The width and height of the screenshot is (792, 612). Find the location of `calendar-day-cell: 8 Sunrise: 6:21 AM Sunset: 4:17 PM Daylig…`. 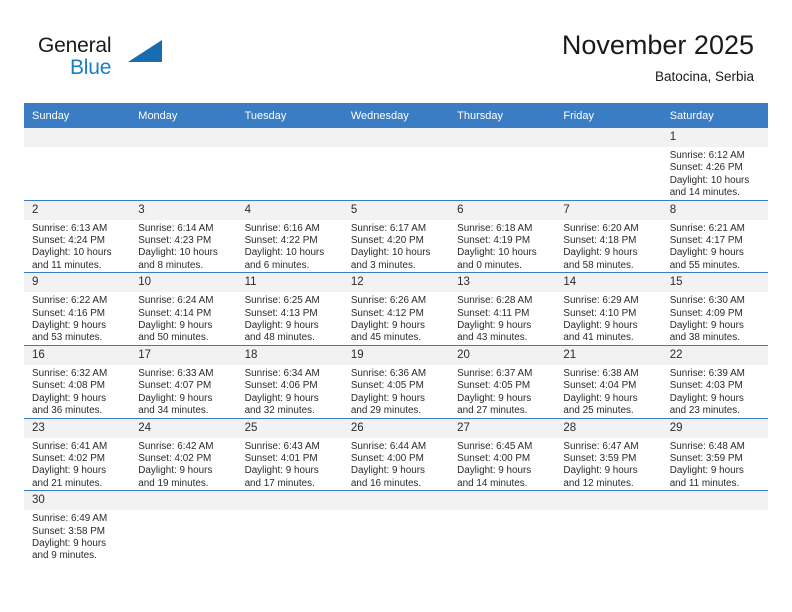

calendar-day-cell: 8 Sunrise: 6:21 AM Sunset: 4:17 PM Daylig… is located at coordinates (714, 236).